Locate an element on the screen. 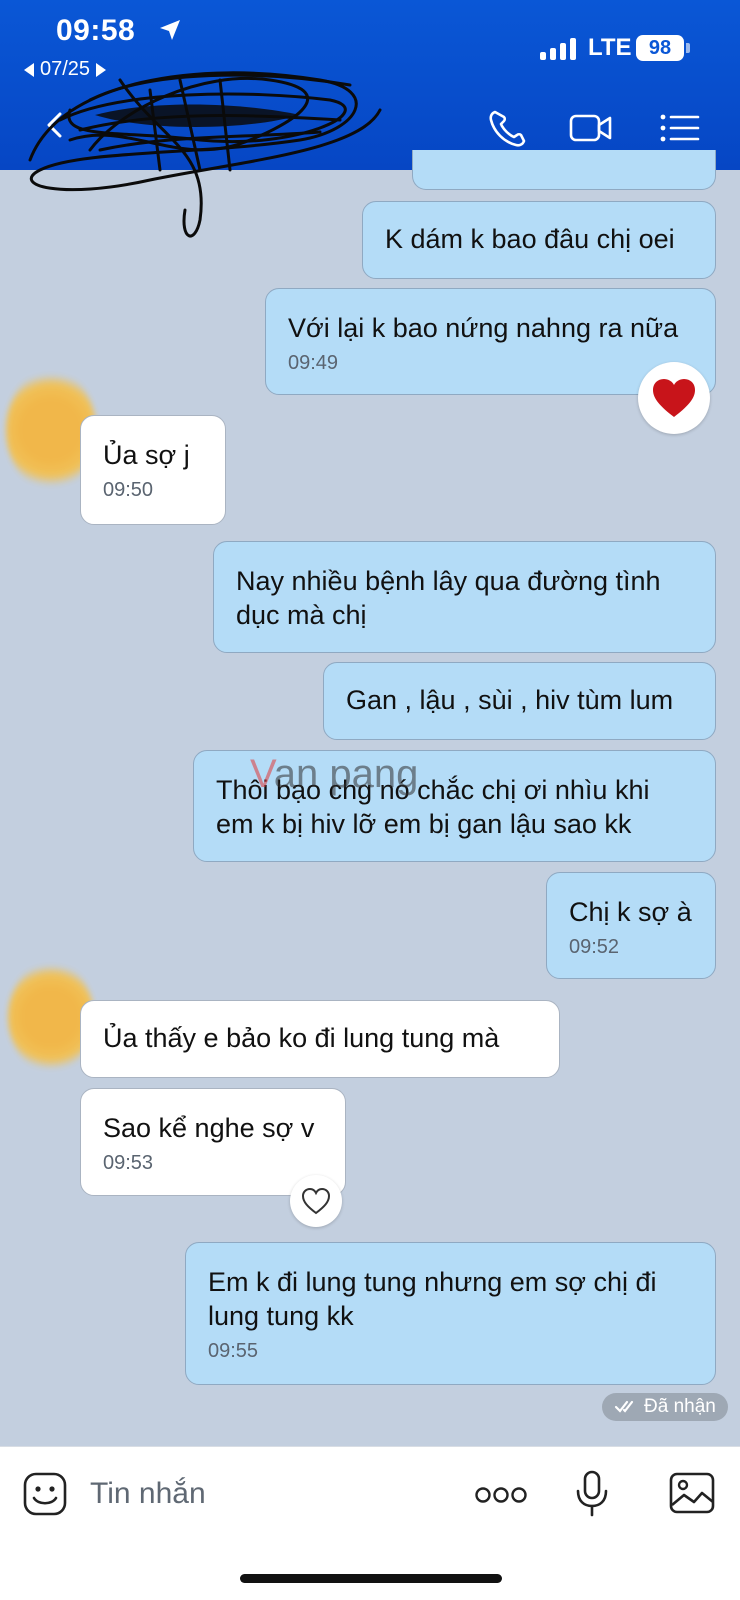 The width and height of the screenshot is (740, 1600). message-time: 09:53 is located at coordinates (128, 1163).